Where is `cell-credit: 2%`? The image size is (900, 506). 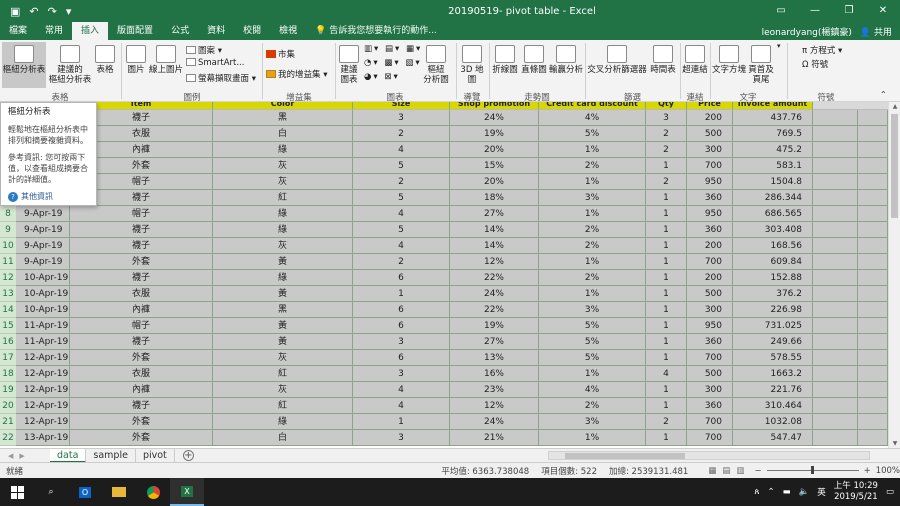
cell-credit: 2% is located at coordinates (592, 166).